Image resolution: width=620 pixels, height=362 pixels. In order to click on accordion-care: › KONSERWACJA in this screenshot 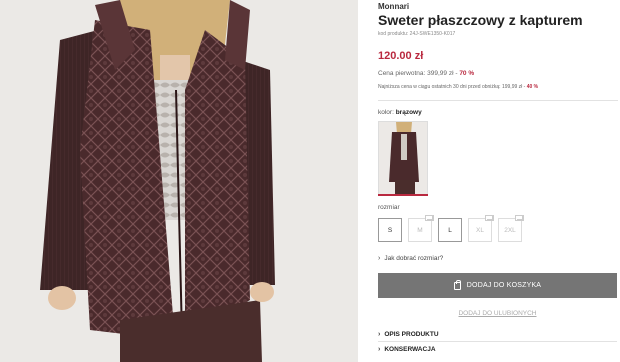, I will do `click(497, 349)`.